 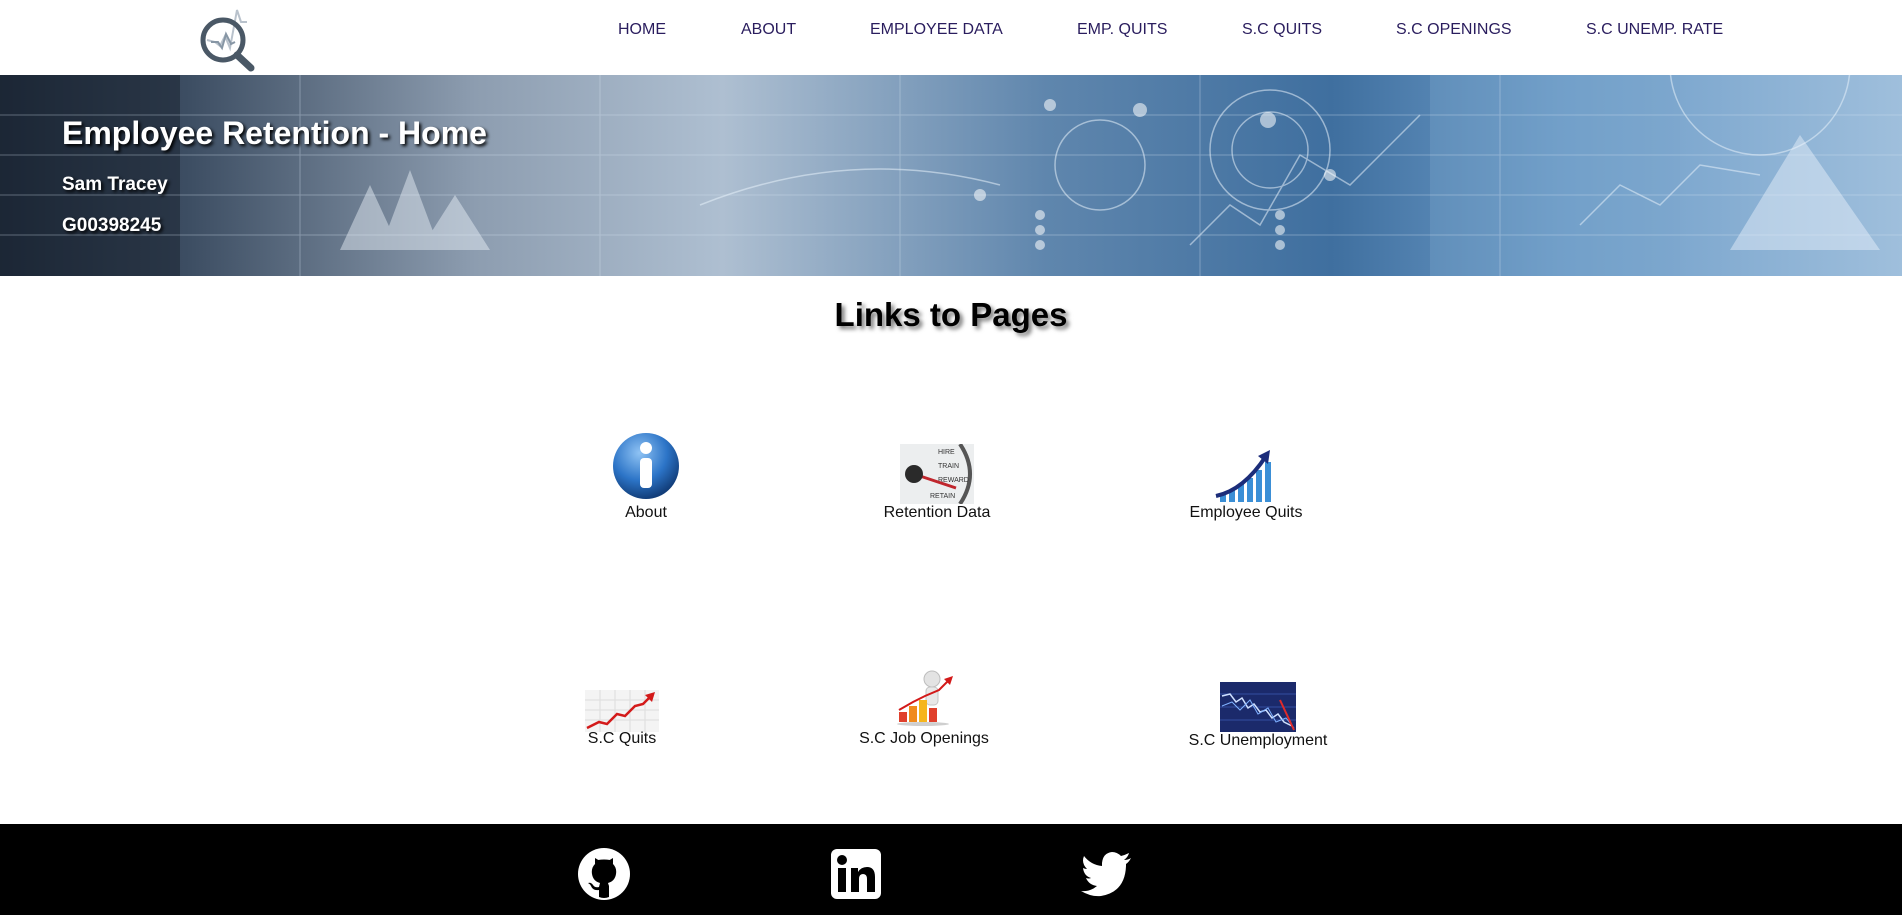 I want to click on nav-sc-openings: S.C OPENINGS, so click(x=1454, y=30).